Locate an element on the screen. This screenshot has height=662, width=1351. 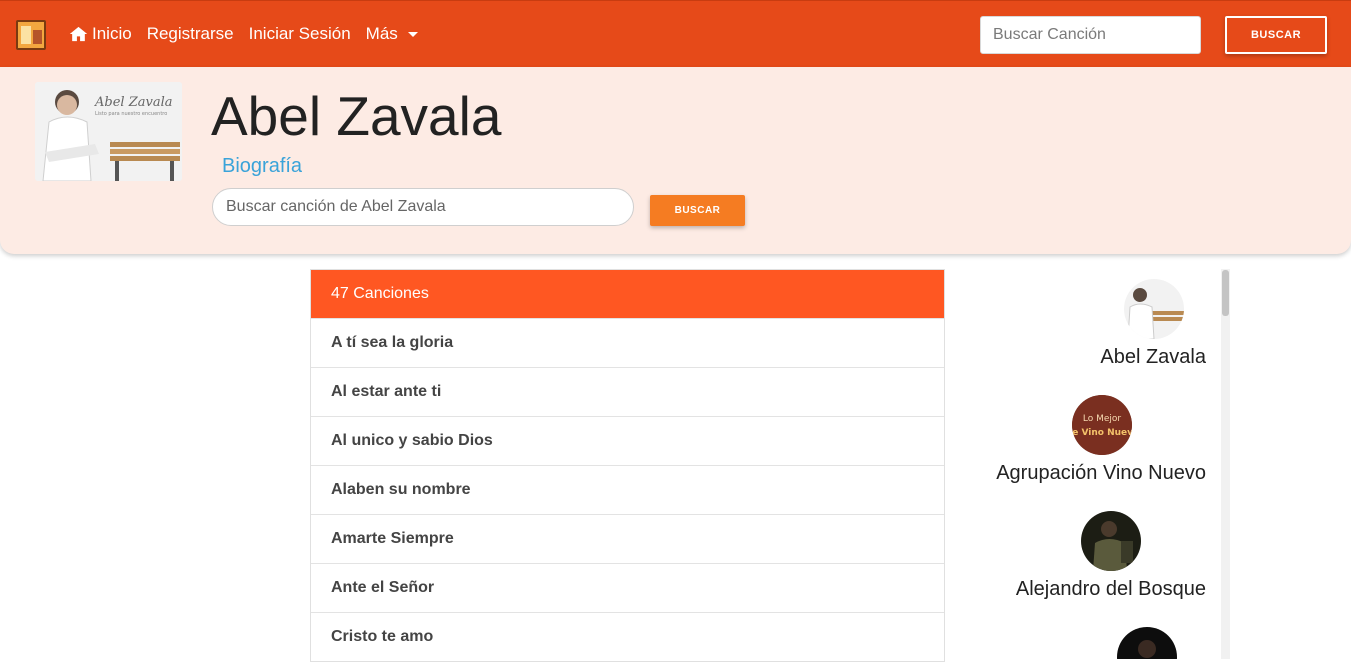
caret-down-icon is located at coordinates (412, 34).